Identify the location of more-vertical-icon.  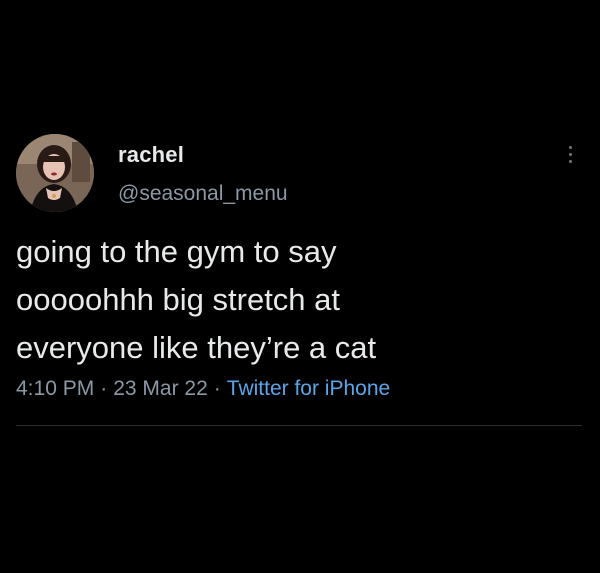
(570, 158).